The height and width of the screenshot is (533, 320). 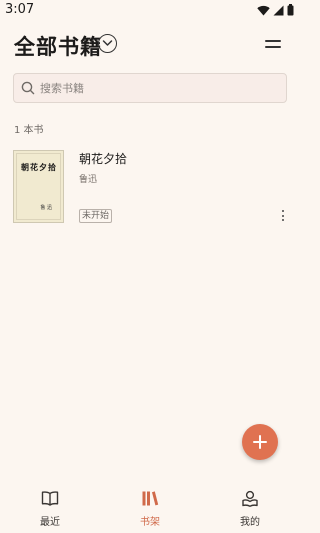 What do you see at coordinates (250, 508) in the screenshot?
I see `nav-item-profile: 我的` at bounding box center [250, 508].